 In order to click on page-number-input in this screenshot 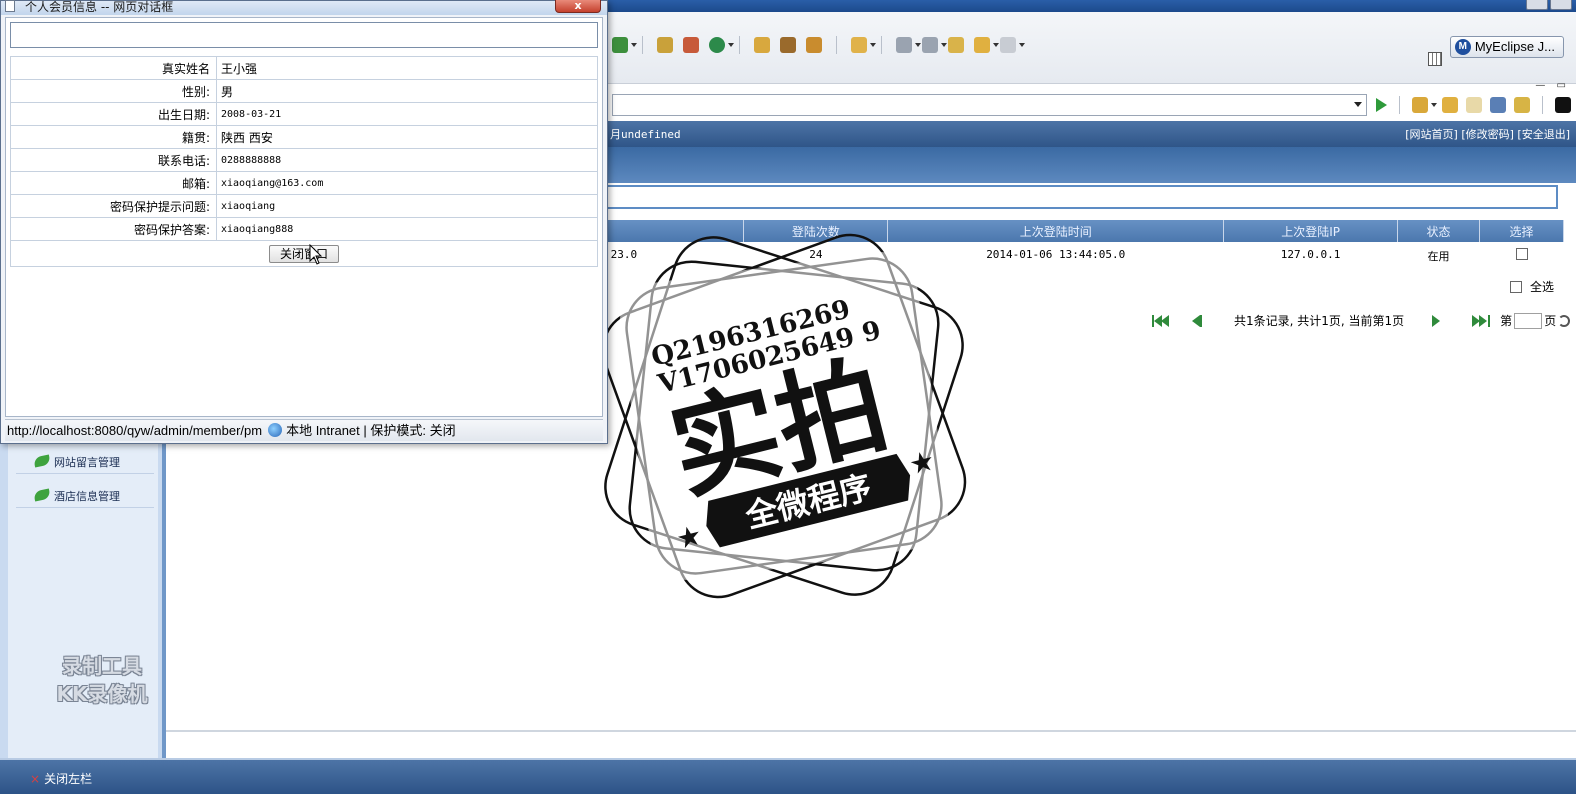, I will do `click(1528, 320)`.